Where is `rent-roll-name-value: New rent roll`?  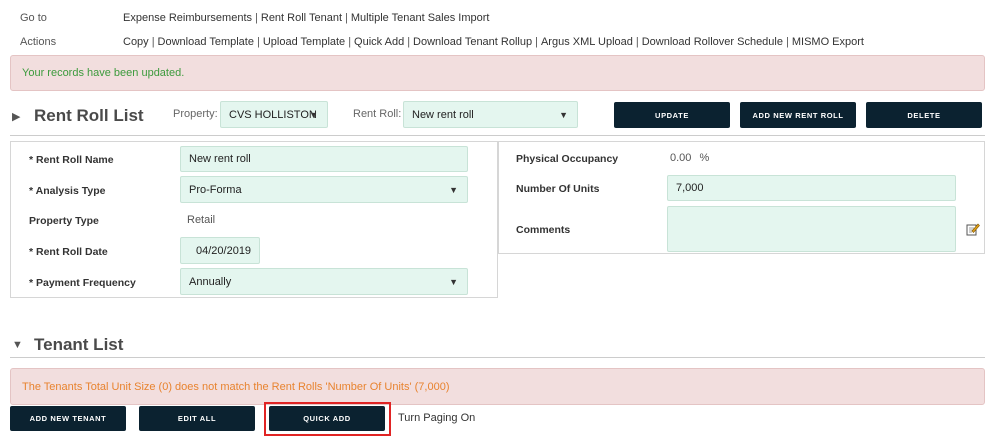 rent-roll-name-value: New rent roll is located at coordinates (220, 159).